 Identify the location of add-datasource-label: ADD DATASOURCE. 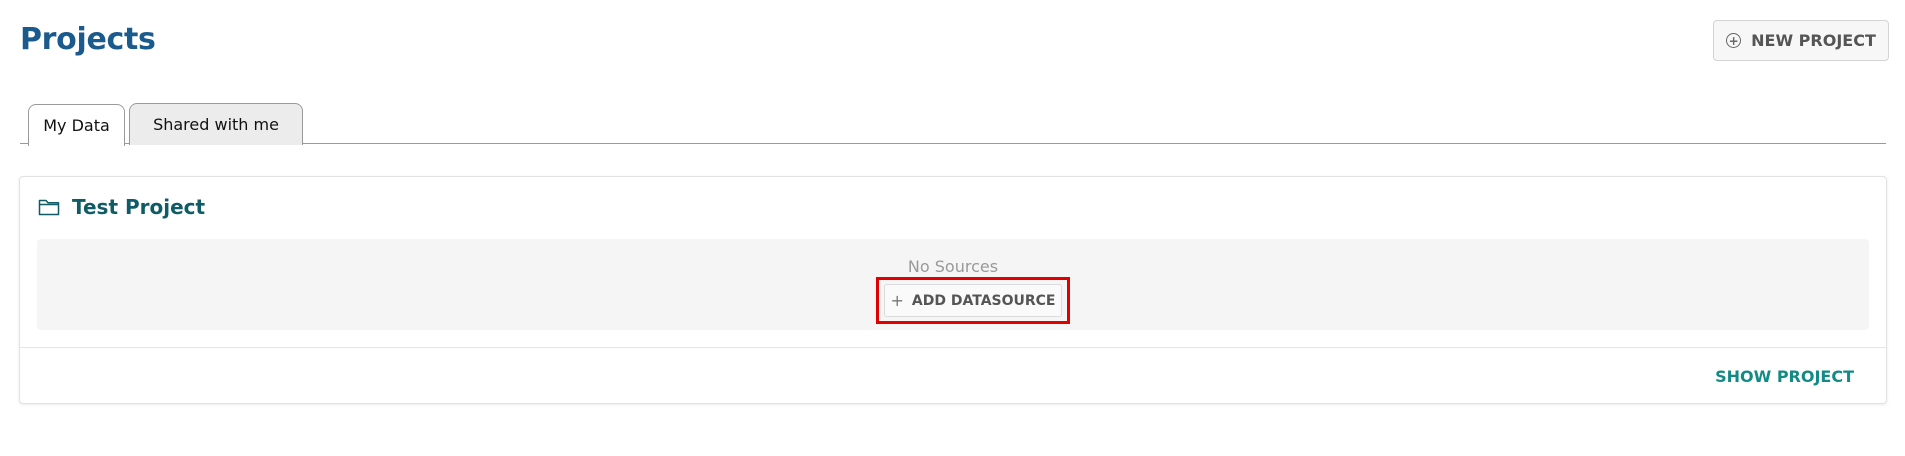
(983, 300).